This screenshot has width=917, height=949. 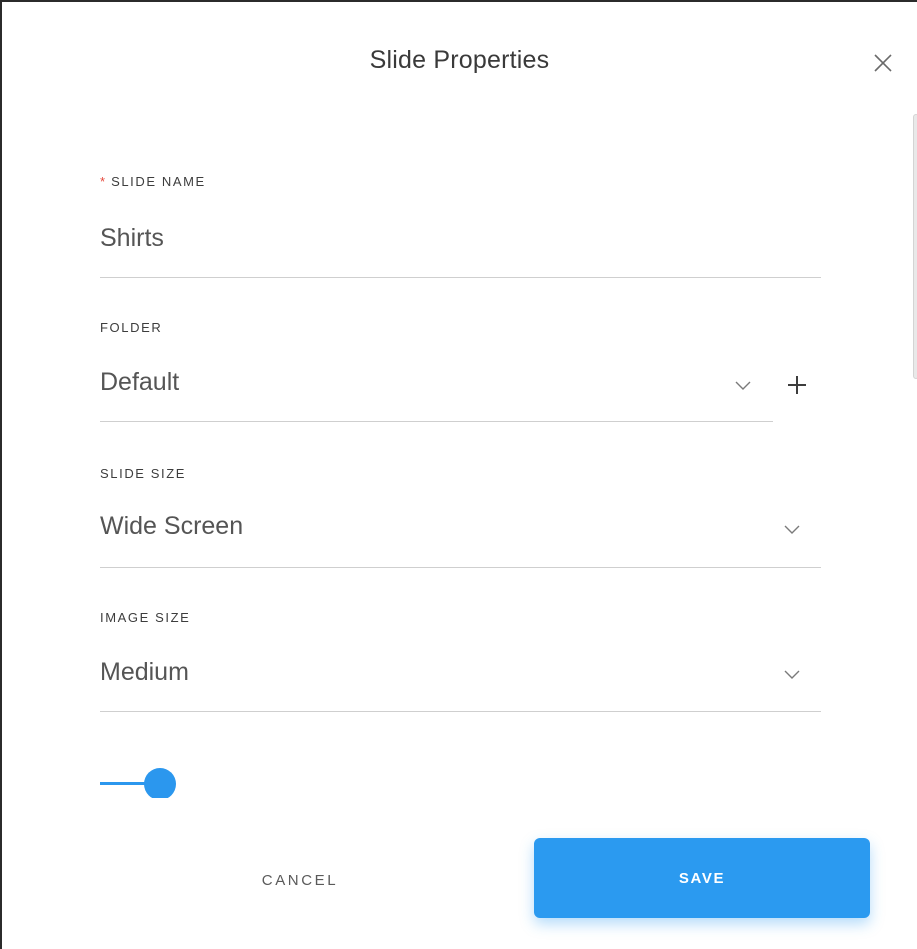 I want to click on scrollbar, so click(x=915, y=246).